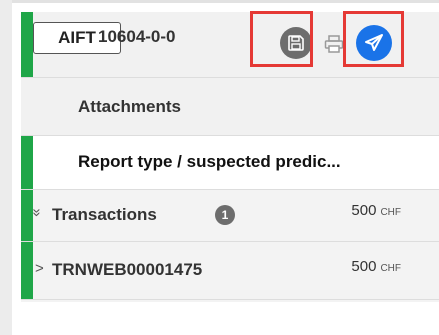  What do you see at coordinates (137, 36) in the screenshot?
I see `case-id: 10604-0-0` at bounding box center [137, 36].